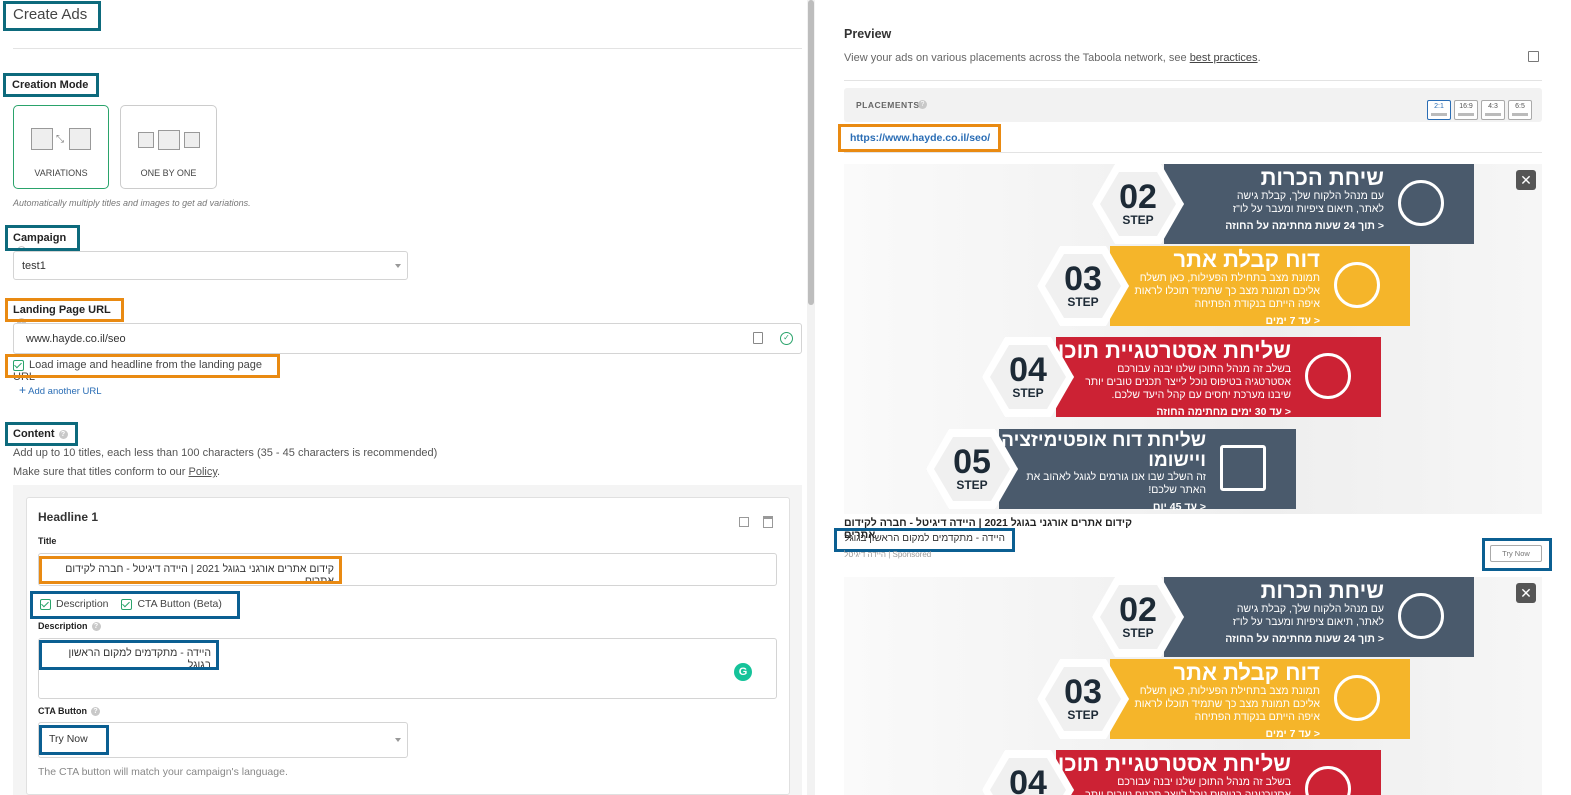  I want to click on cta-value: Try Now, so click(74, 740).